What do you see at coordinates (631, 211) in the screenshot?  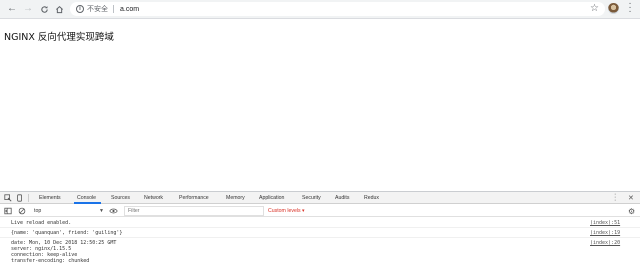 I see `console-settings-gear-icon: ⚙` at bounding box center [631, 211].